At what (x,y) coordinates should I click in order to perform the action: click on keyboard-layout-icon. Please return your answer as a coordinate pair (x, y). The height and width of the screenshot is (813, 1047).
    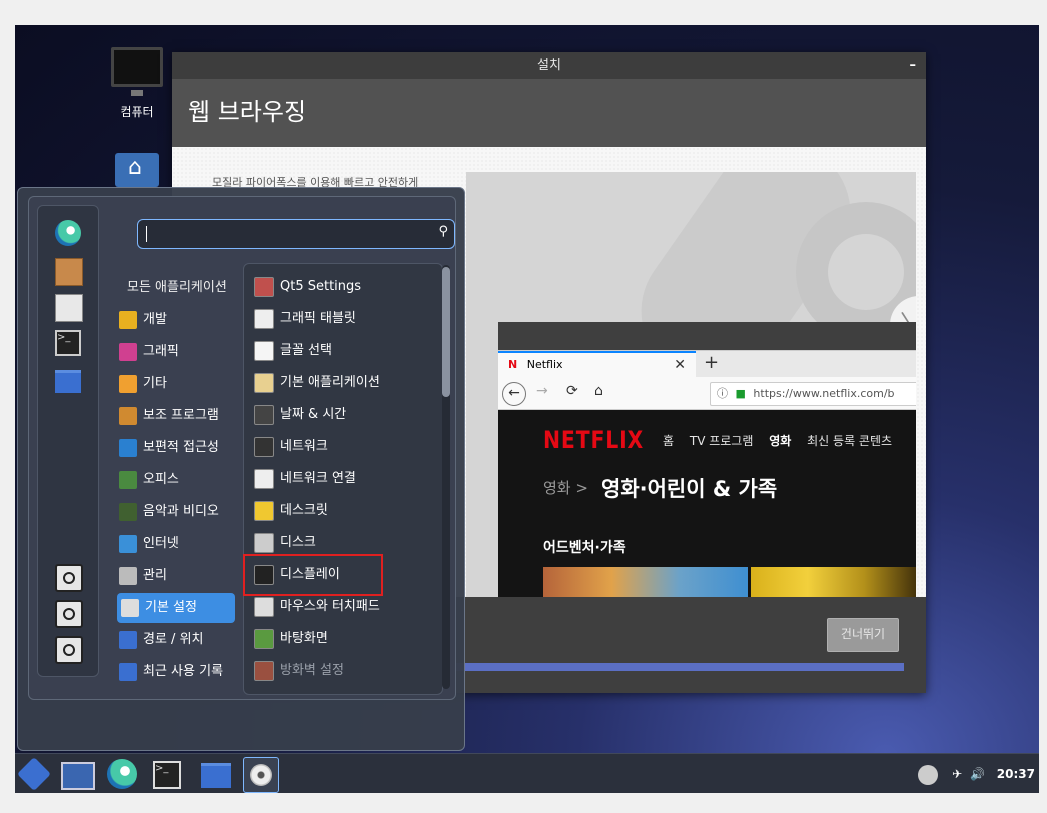
    Looking at the image, I should click on (928, 774).